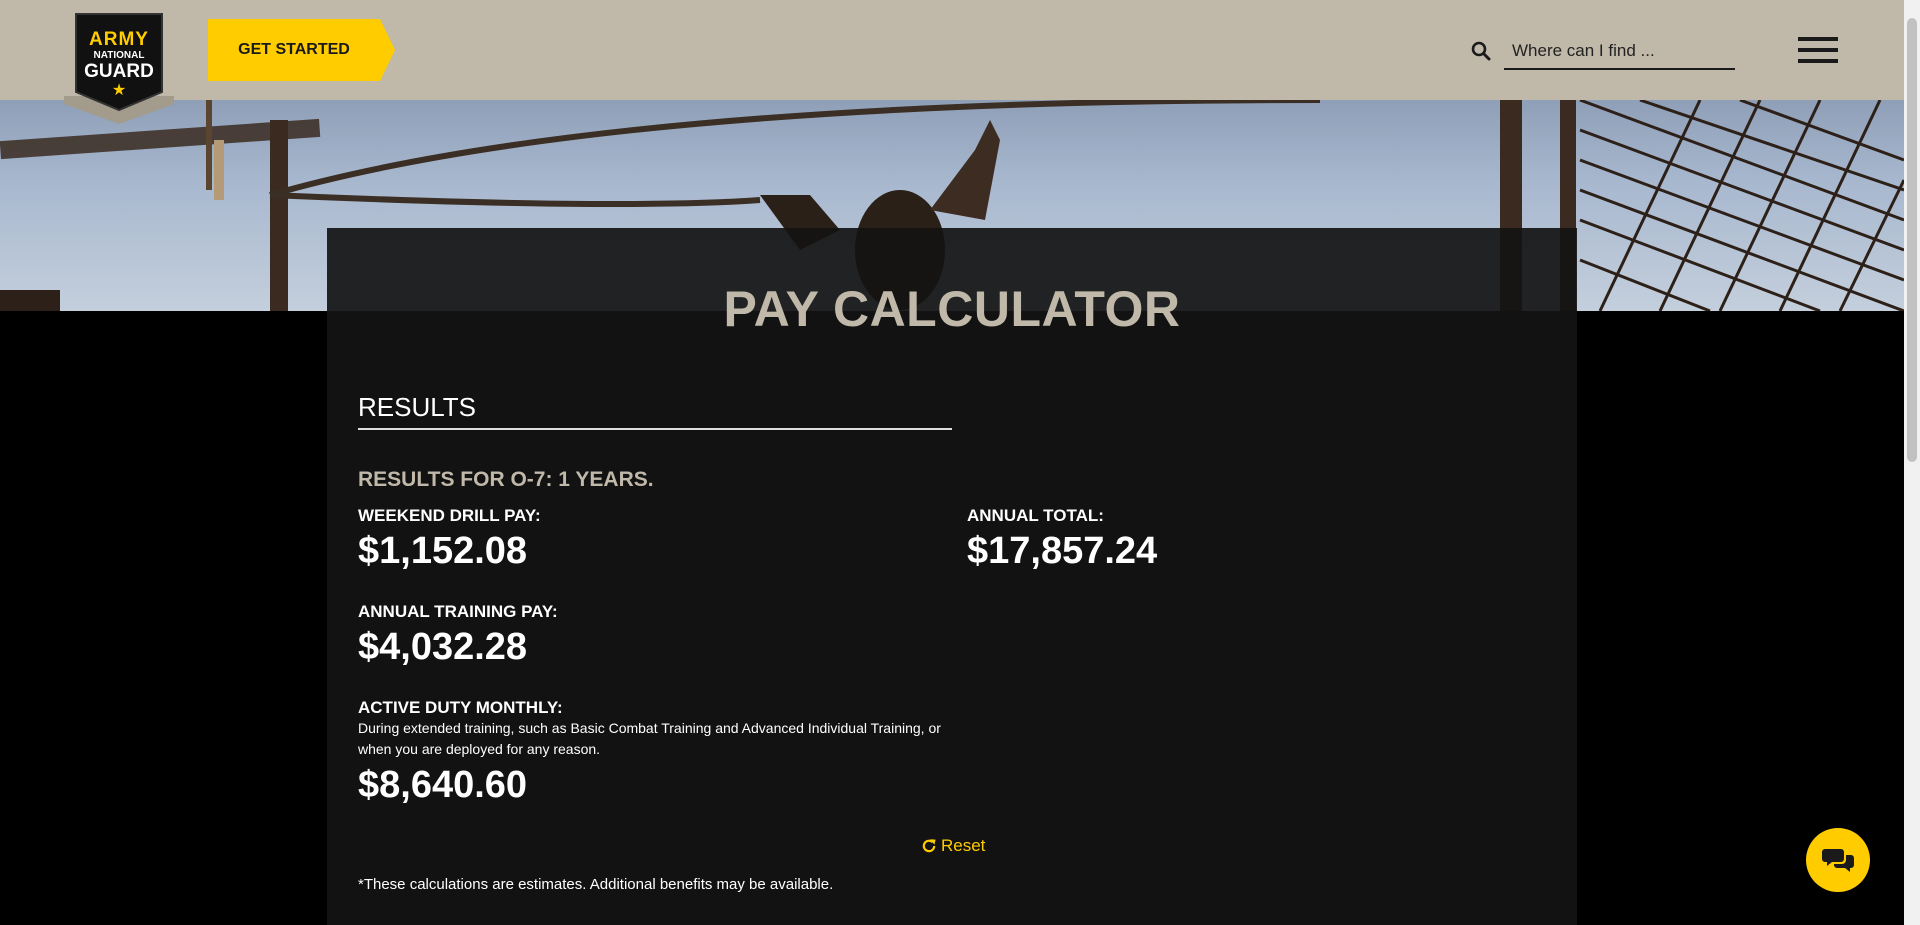 Image resolution: width=1920 pixels, height=925 pixels. What do you see at coordinates (119, 90) in the screenshot?
I see `star-icon: ★` at bounding box center [119, 90].